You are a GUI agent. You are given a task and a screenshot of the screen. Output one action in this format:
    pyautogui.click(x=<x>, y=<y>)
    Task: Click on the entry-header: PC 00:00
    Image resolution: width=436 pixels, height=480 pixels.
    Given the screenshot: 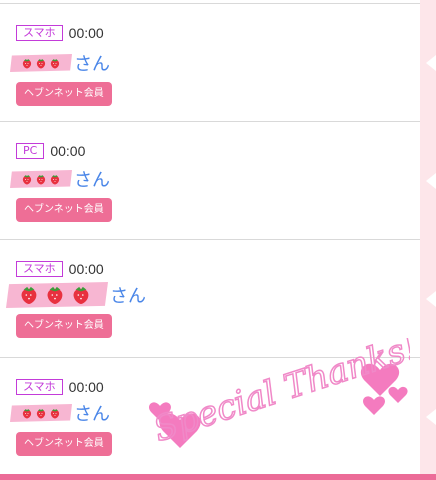 What is the action you would take?
    pyautogui.click(x=50, y=151)
    